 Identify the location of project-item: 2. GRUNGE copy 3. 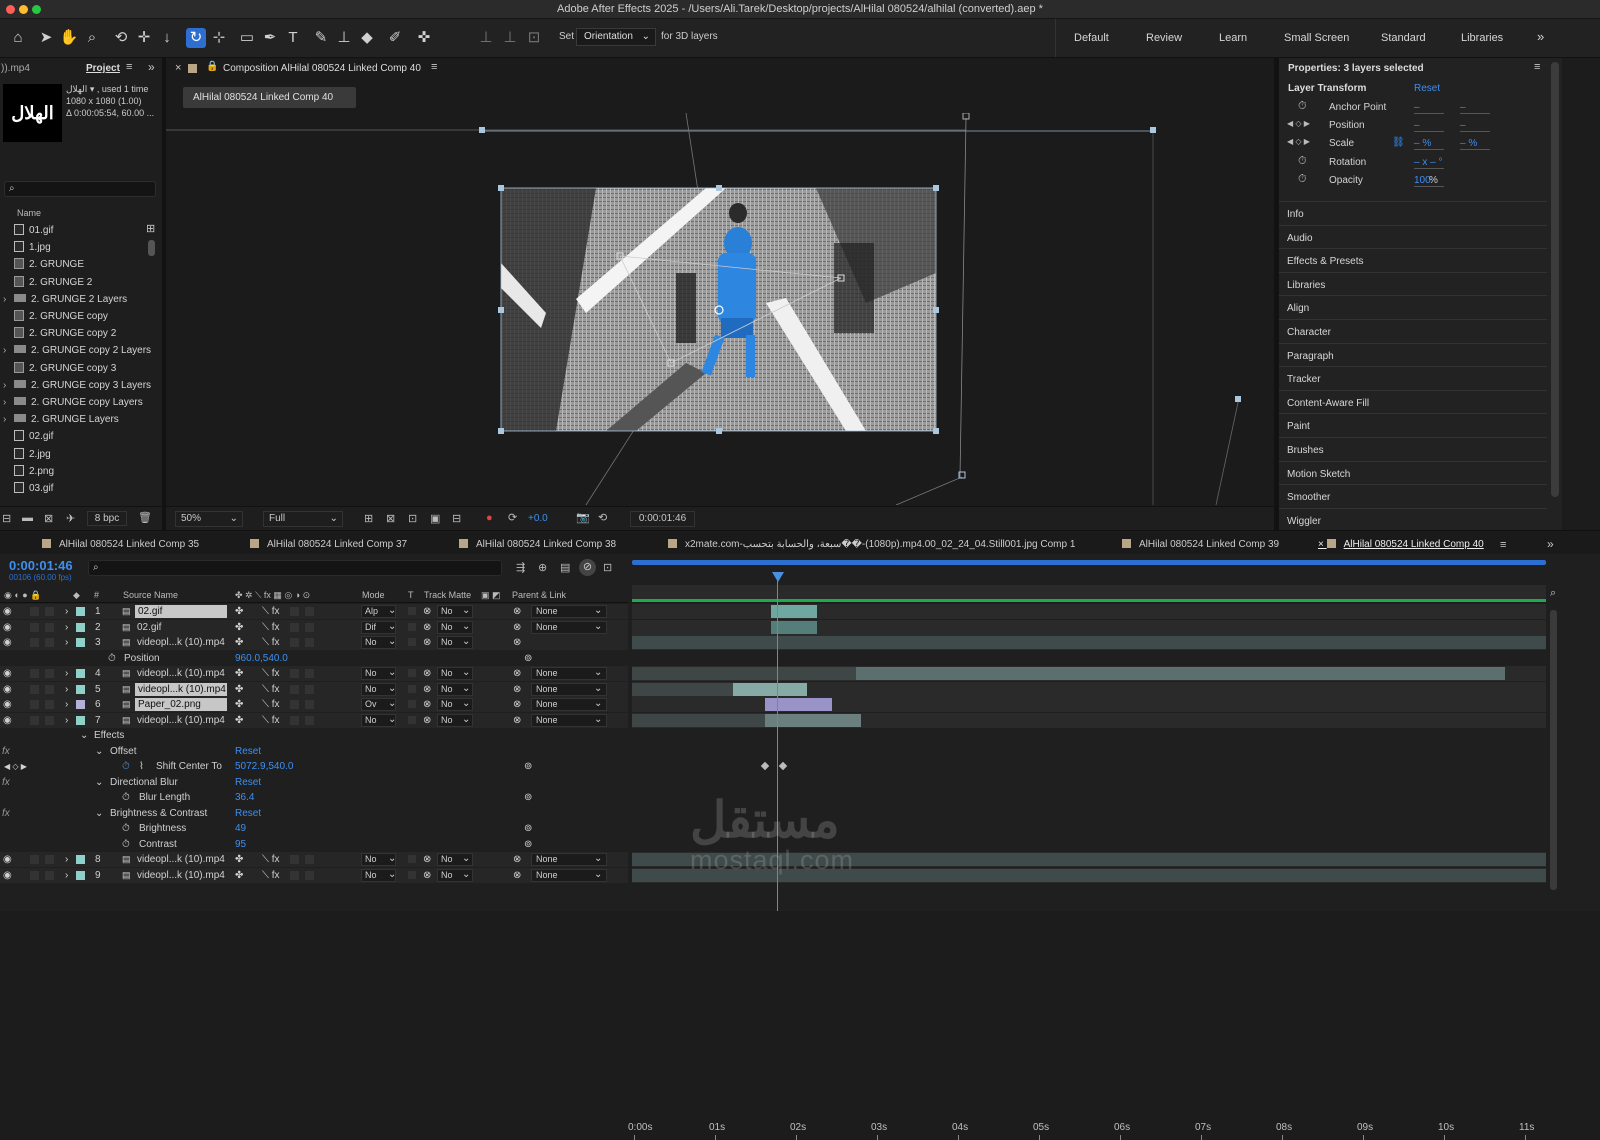
(65, 368).